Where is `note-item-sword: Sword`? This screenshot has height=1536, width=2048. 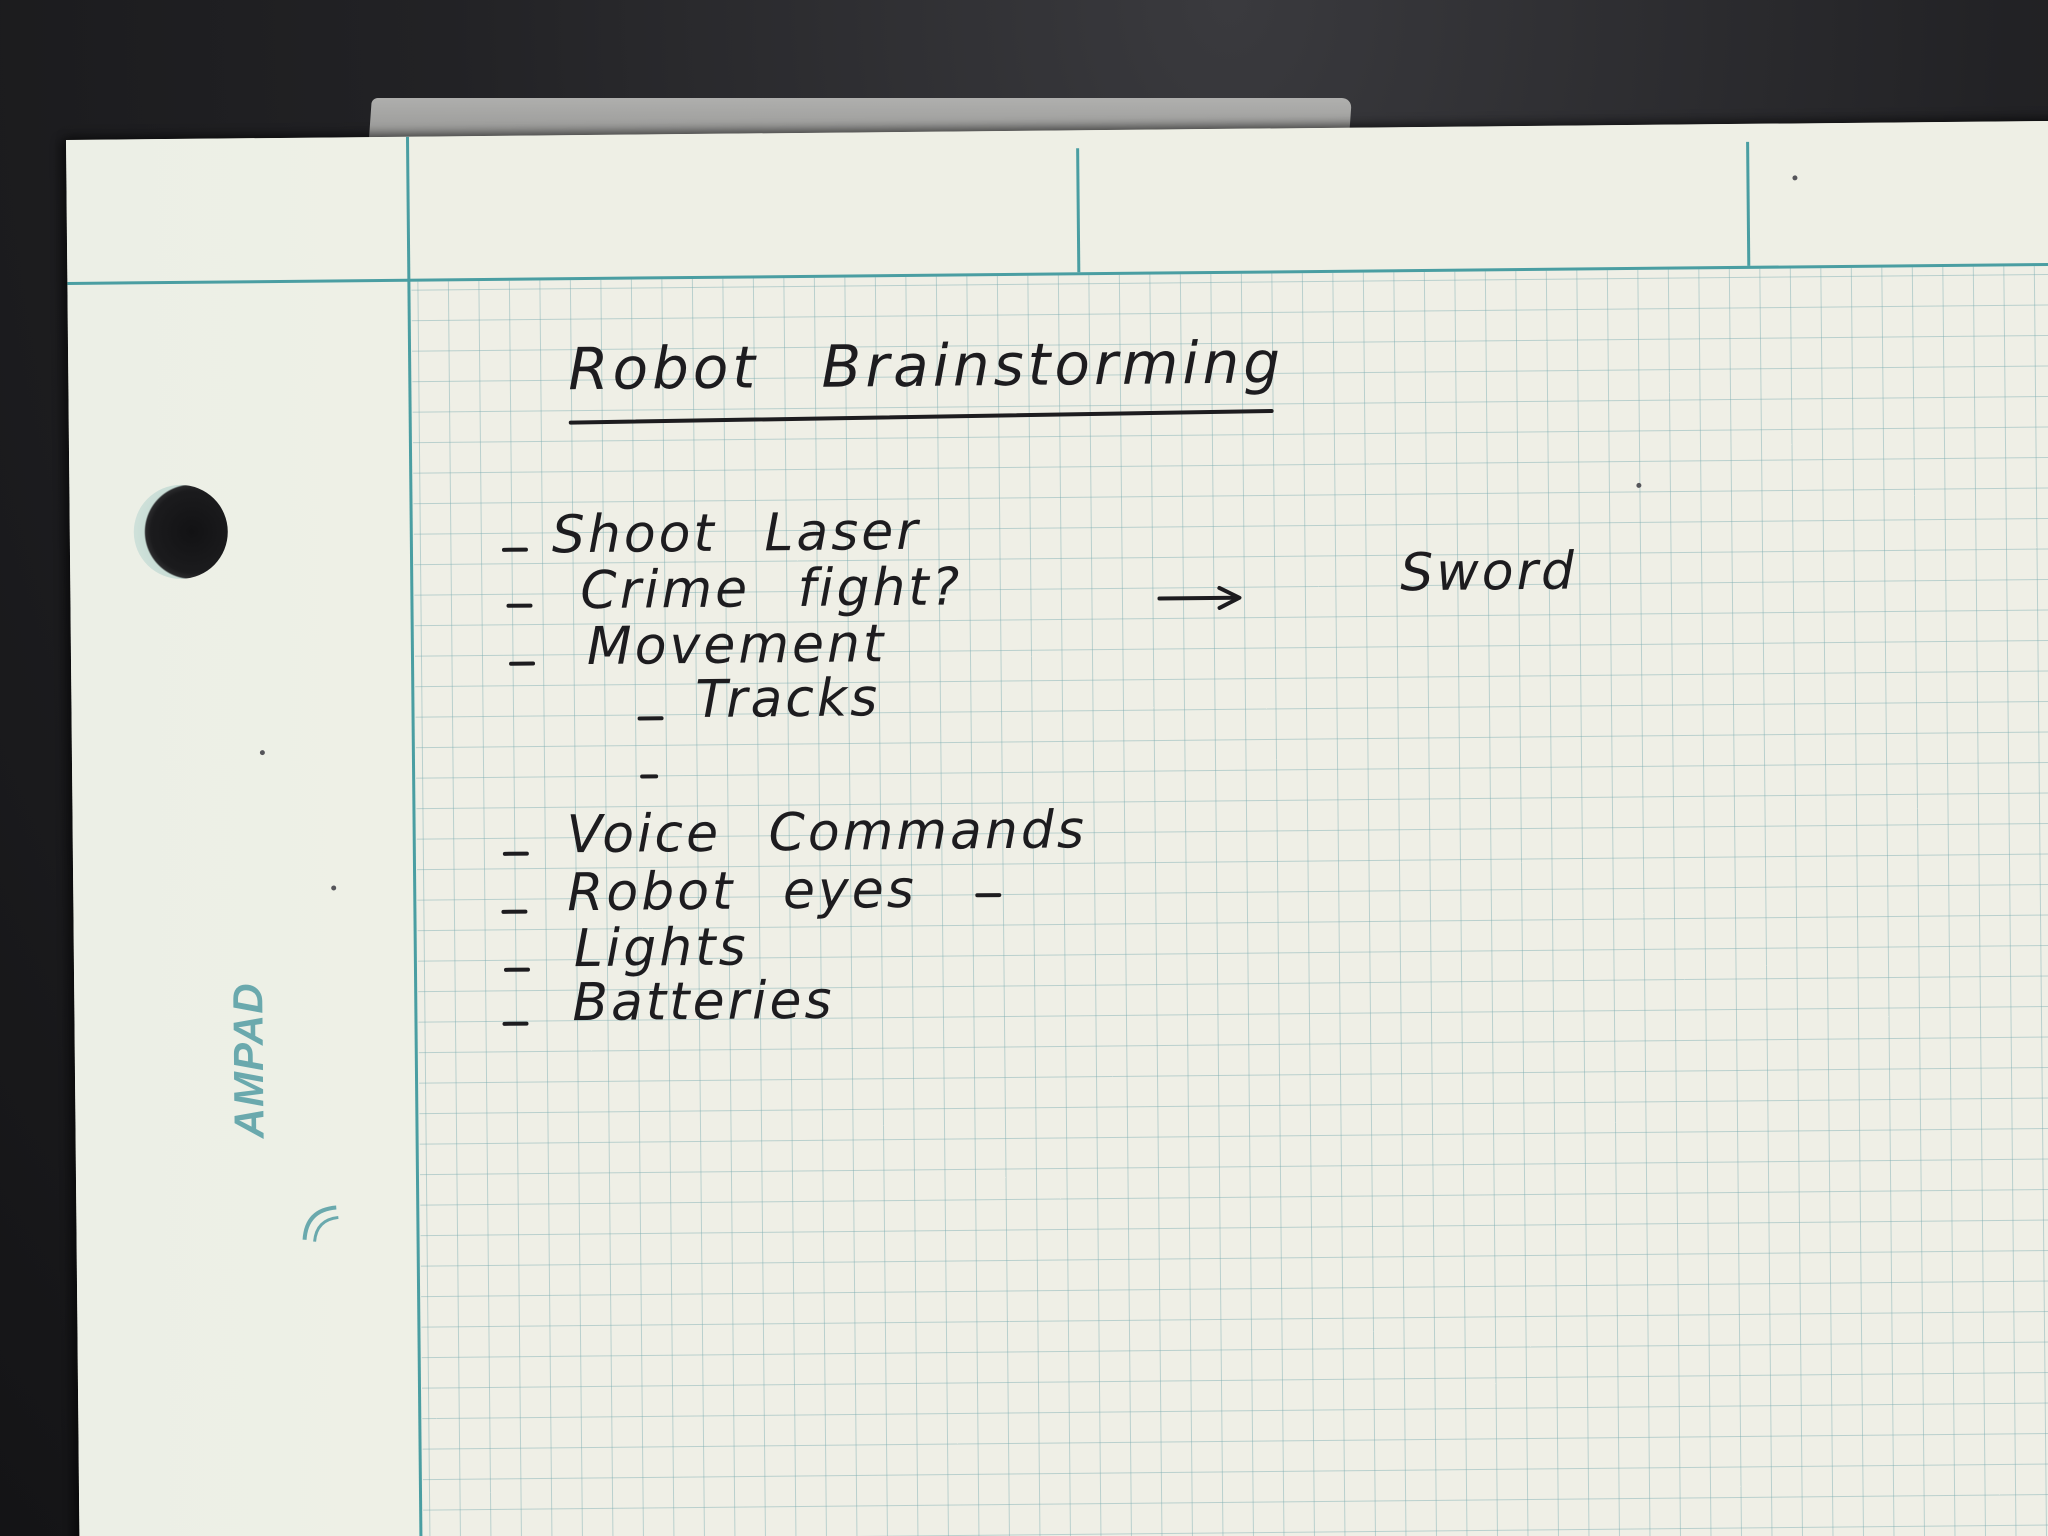 note-item-sword: Sword is located at coordinates (1488, 572).